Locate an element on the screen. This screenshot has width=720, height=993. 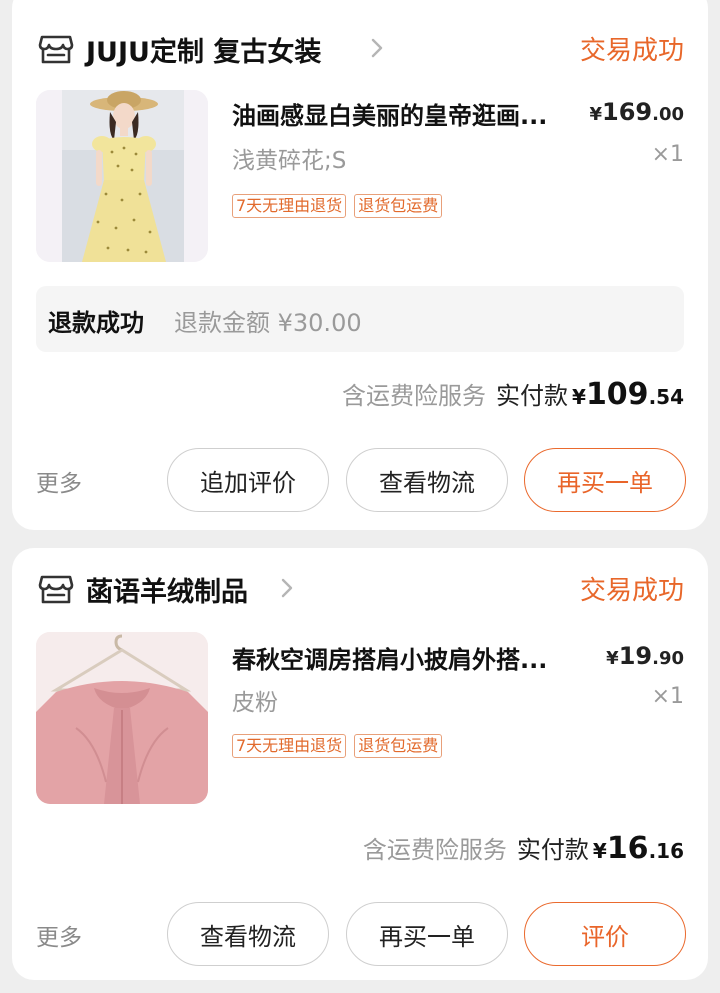
price-decimal: .00 is located at coordinates (668, 114).